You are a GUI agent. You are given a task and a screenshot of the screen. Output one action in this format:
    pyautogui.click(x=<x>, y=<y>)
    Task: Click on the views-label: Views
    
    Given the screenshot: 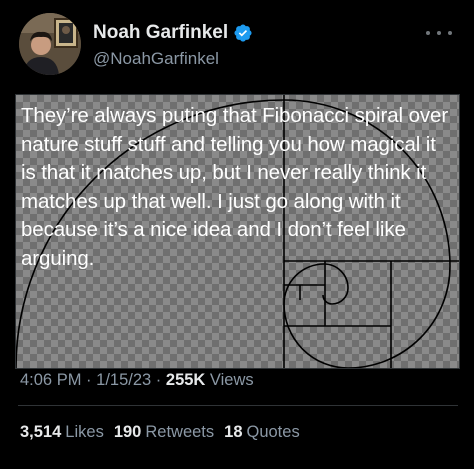 What is the action you would take?
    pyautogui.click(x=231, y=380)
    